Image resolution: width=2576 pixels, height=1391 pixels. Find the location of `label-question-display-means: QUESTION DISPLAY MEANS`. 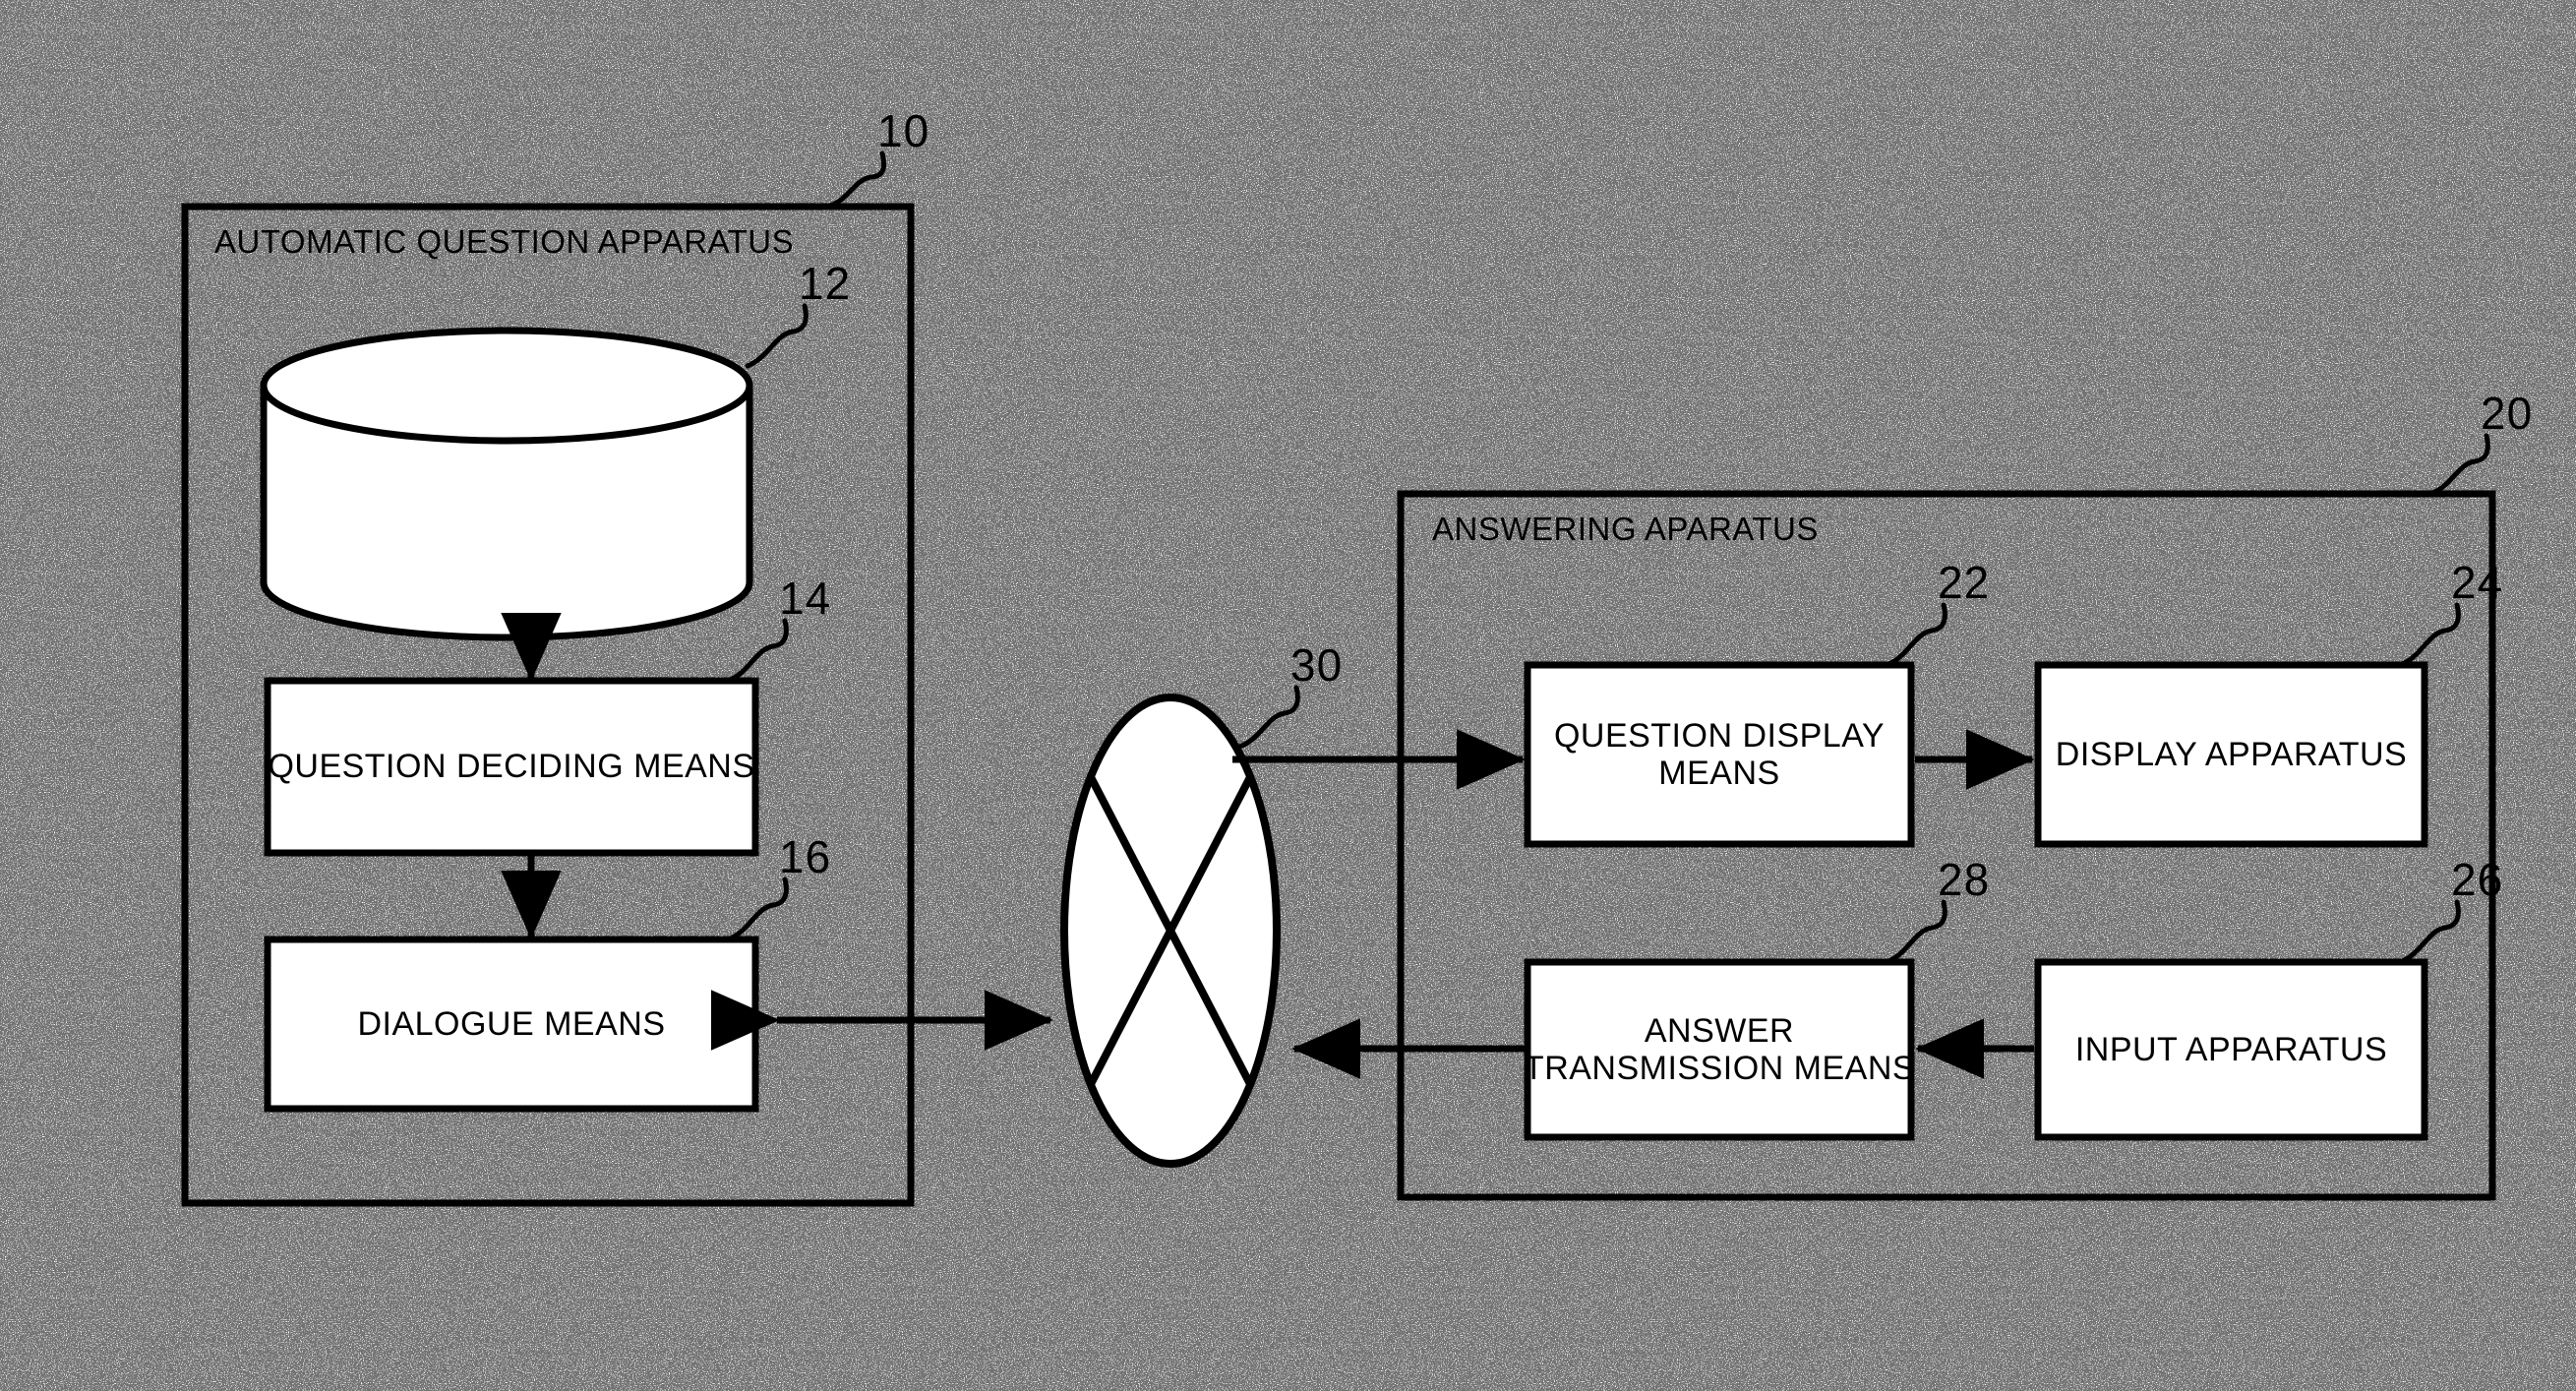

label-question-display-means: QUESTION DISPLAY MEANS is located at coordinates (1719, 755).